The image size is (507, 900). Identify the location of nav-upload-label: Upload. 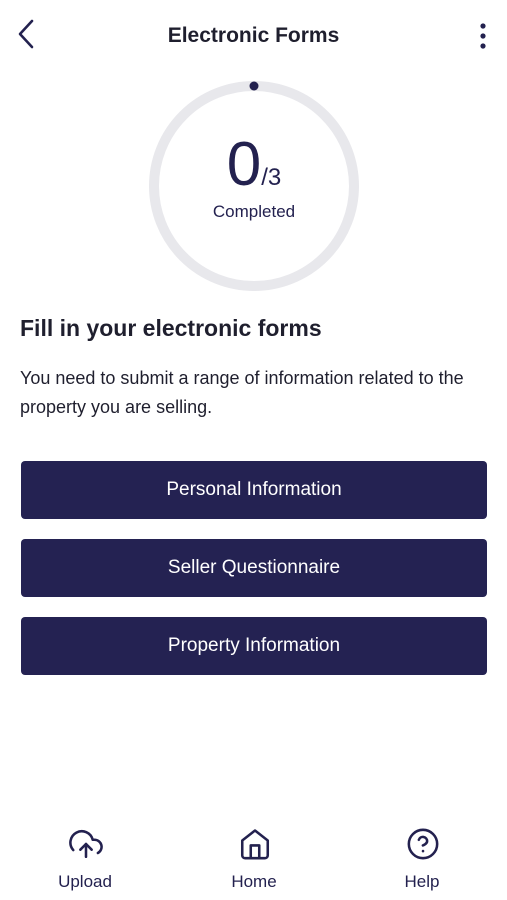
(85, 881).